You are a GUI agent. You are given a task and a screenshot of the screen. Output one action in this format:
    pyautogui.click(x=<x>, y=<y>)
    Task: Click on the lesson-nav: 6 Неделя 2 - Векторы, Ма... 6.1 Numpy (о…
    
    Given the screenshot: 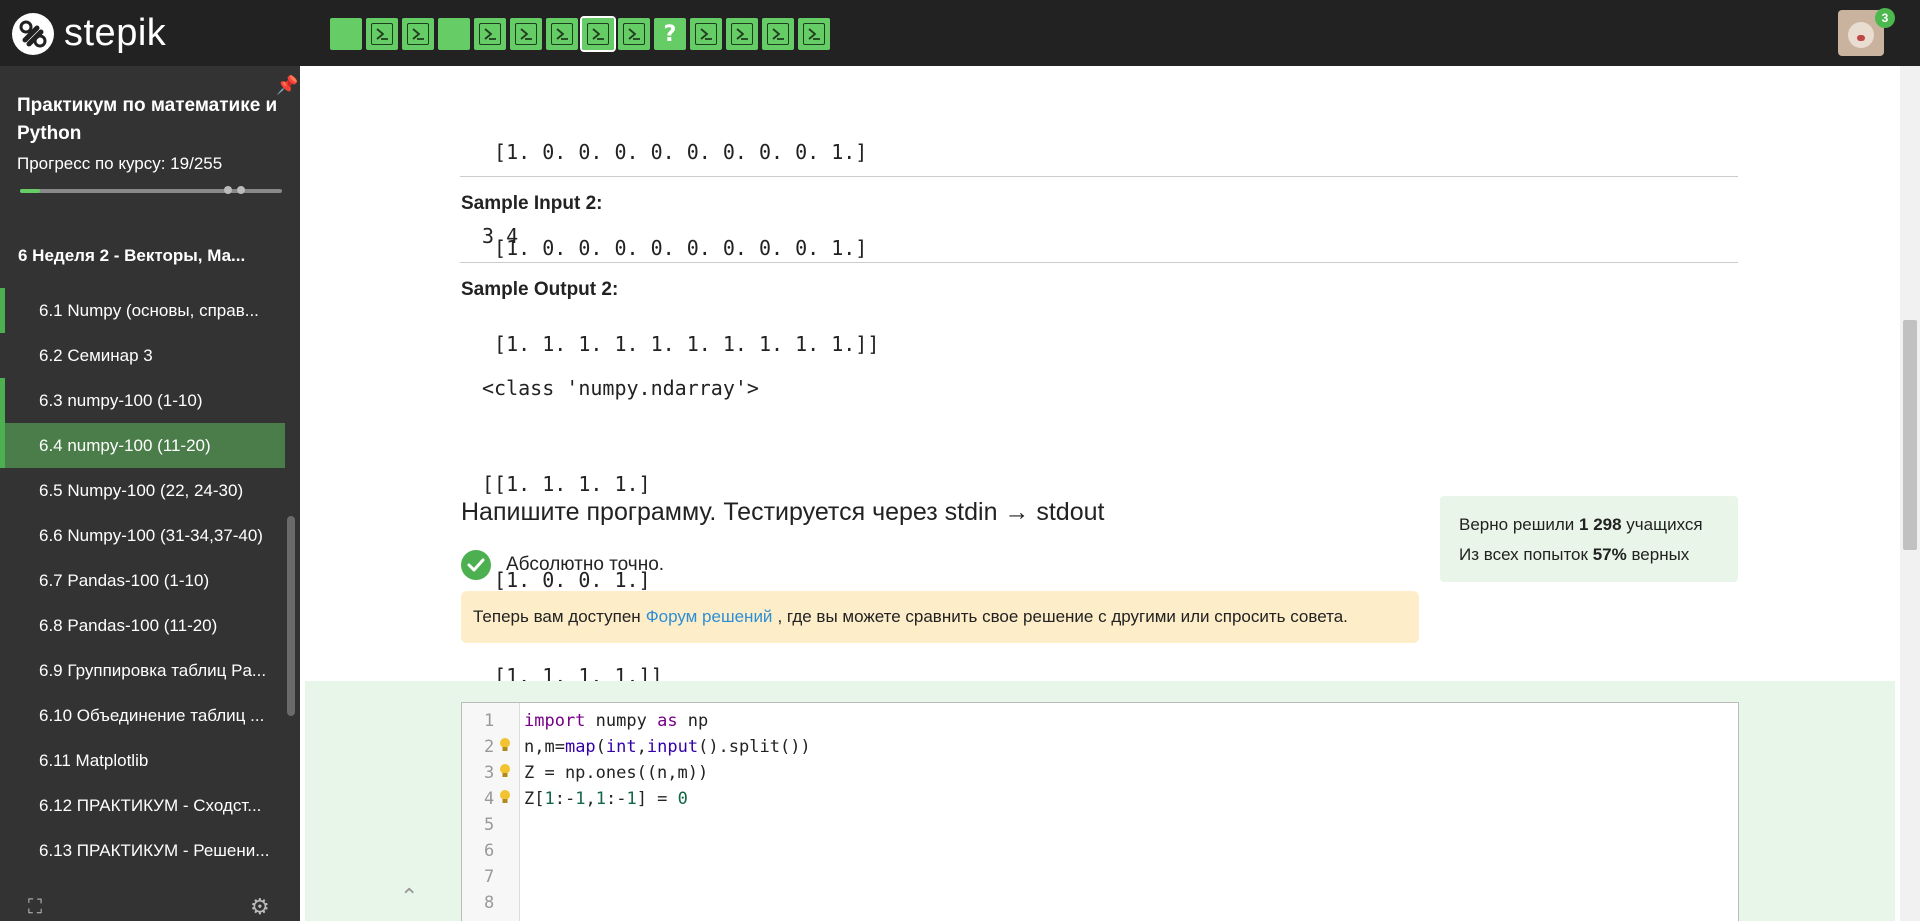 What is the action you would take?
    pyautogui.click(x=142, y=568)
    